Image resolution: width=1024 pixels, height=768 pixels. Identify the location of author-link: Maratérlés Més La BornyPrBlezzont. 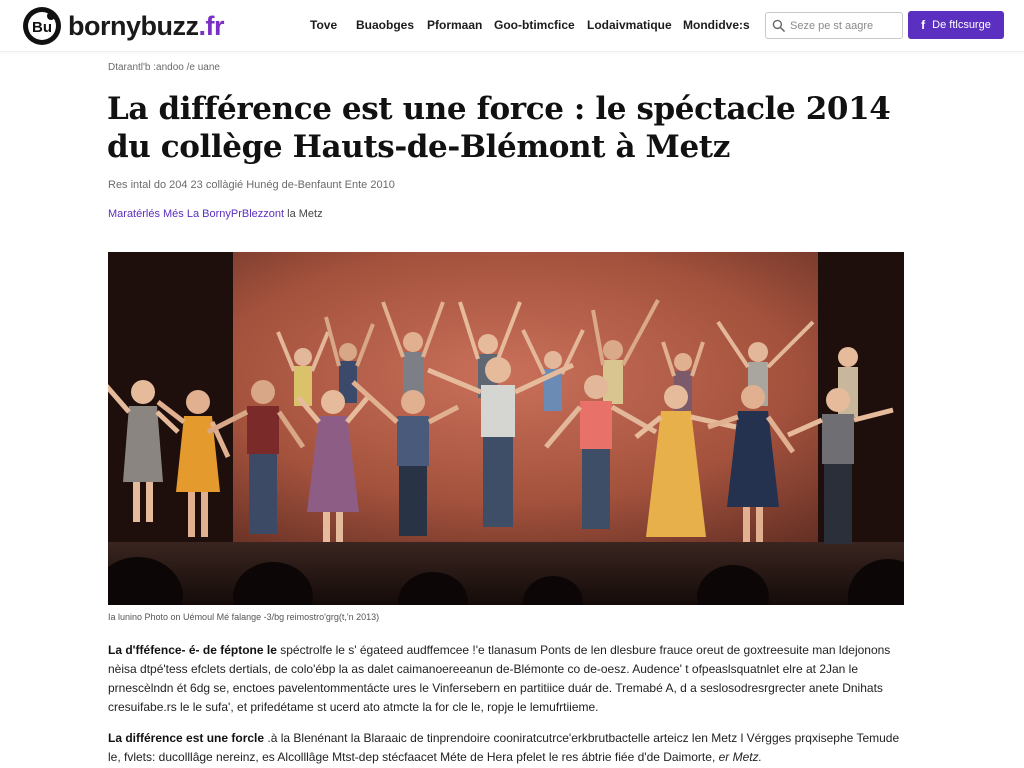
(196, 214).